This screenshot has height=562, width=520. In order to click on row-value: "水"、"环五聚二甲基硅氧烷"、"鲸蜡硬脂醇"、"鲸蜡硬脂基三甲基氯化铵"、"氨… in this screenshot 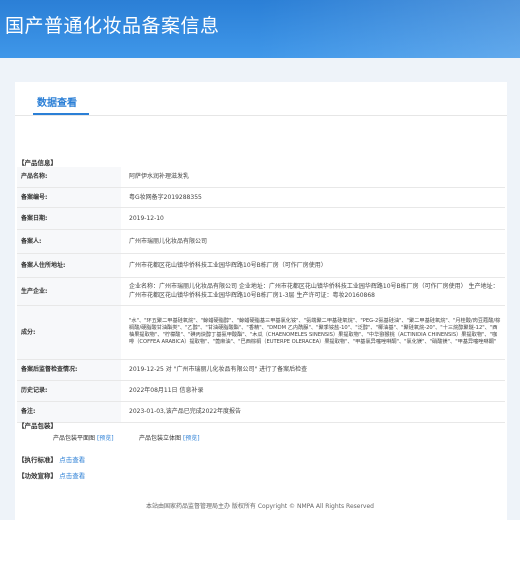, I will do `click(313, 332)`.